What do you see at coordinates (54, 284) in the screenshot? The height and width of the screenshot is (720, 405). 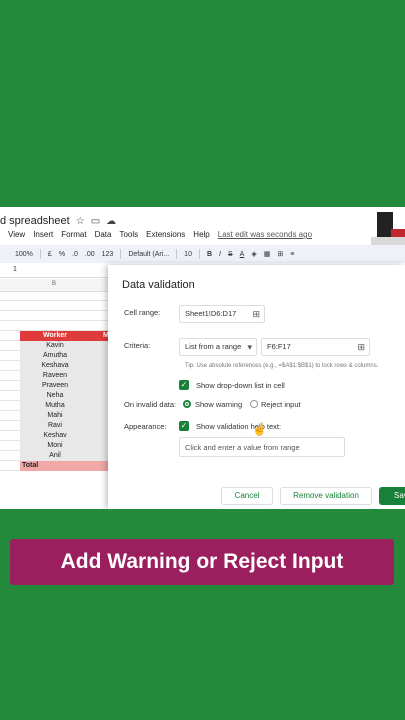 I see `column-b-label: B` at bounding box center [54, 284].